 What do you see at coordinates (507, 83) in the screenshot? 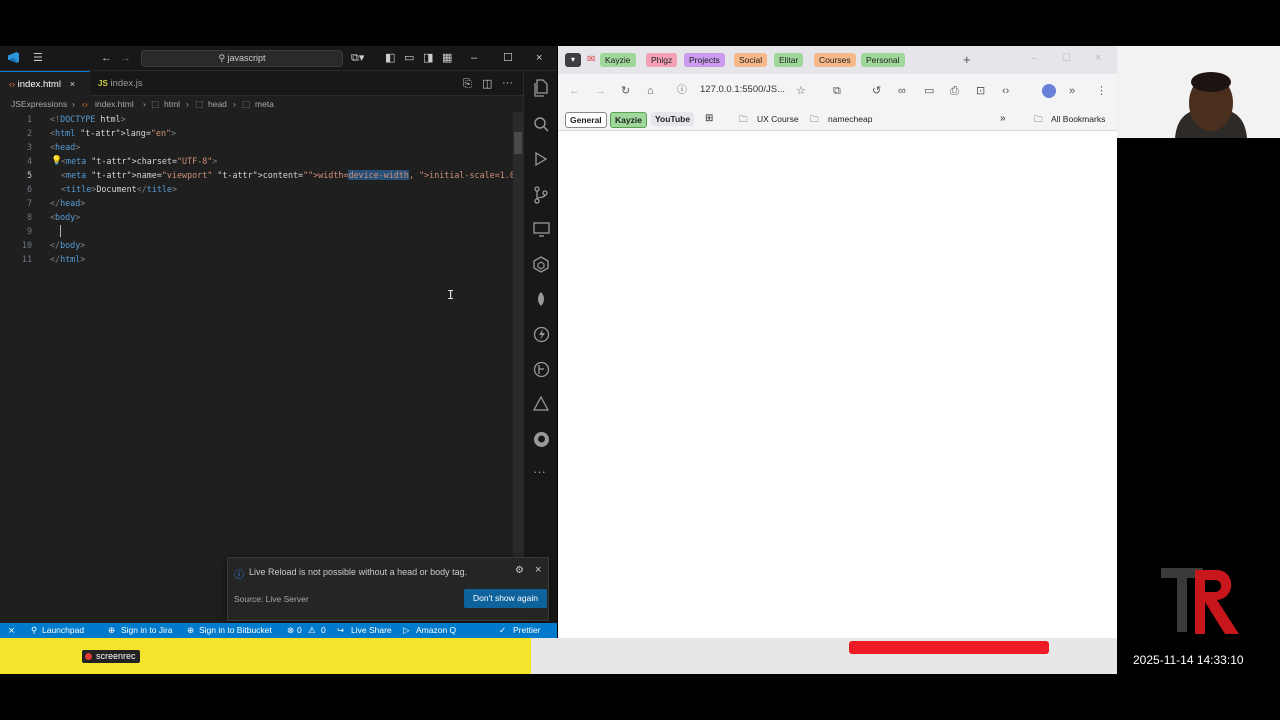
I see `more-actions-icon: ···` at bounding box center [507, 83].